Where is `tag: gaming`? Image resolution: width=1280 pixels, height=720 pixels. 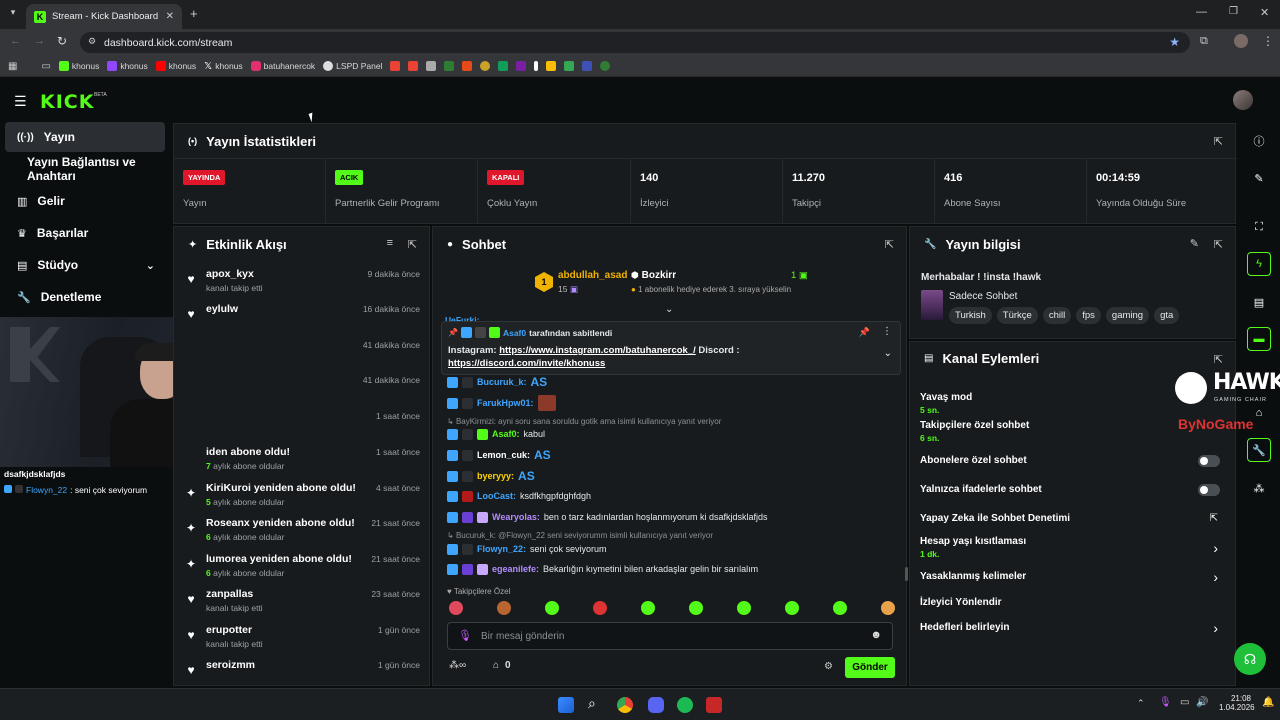
tag: gaming is located at coordinates (1127, 315).